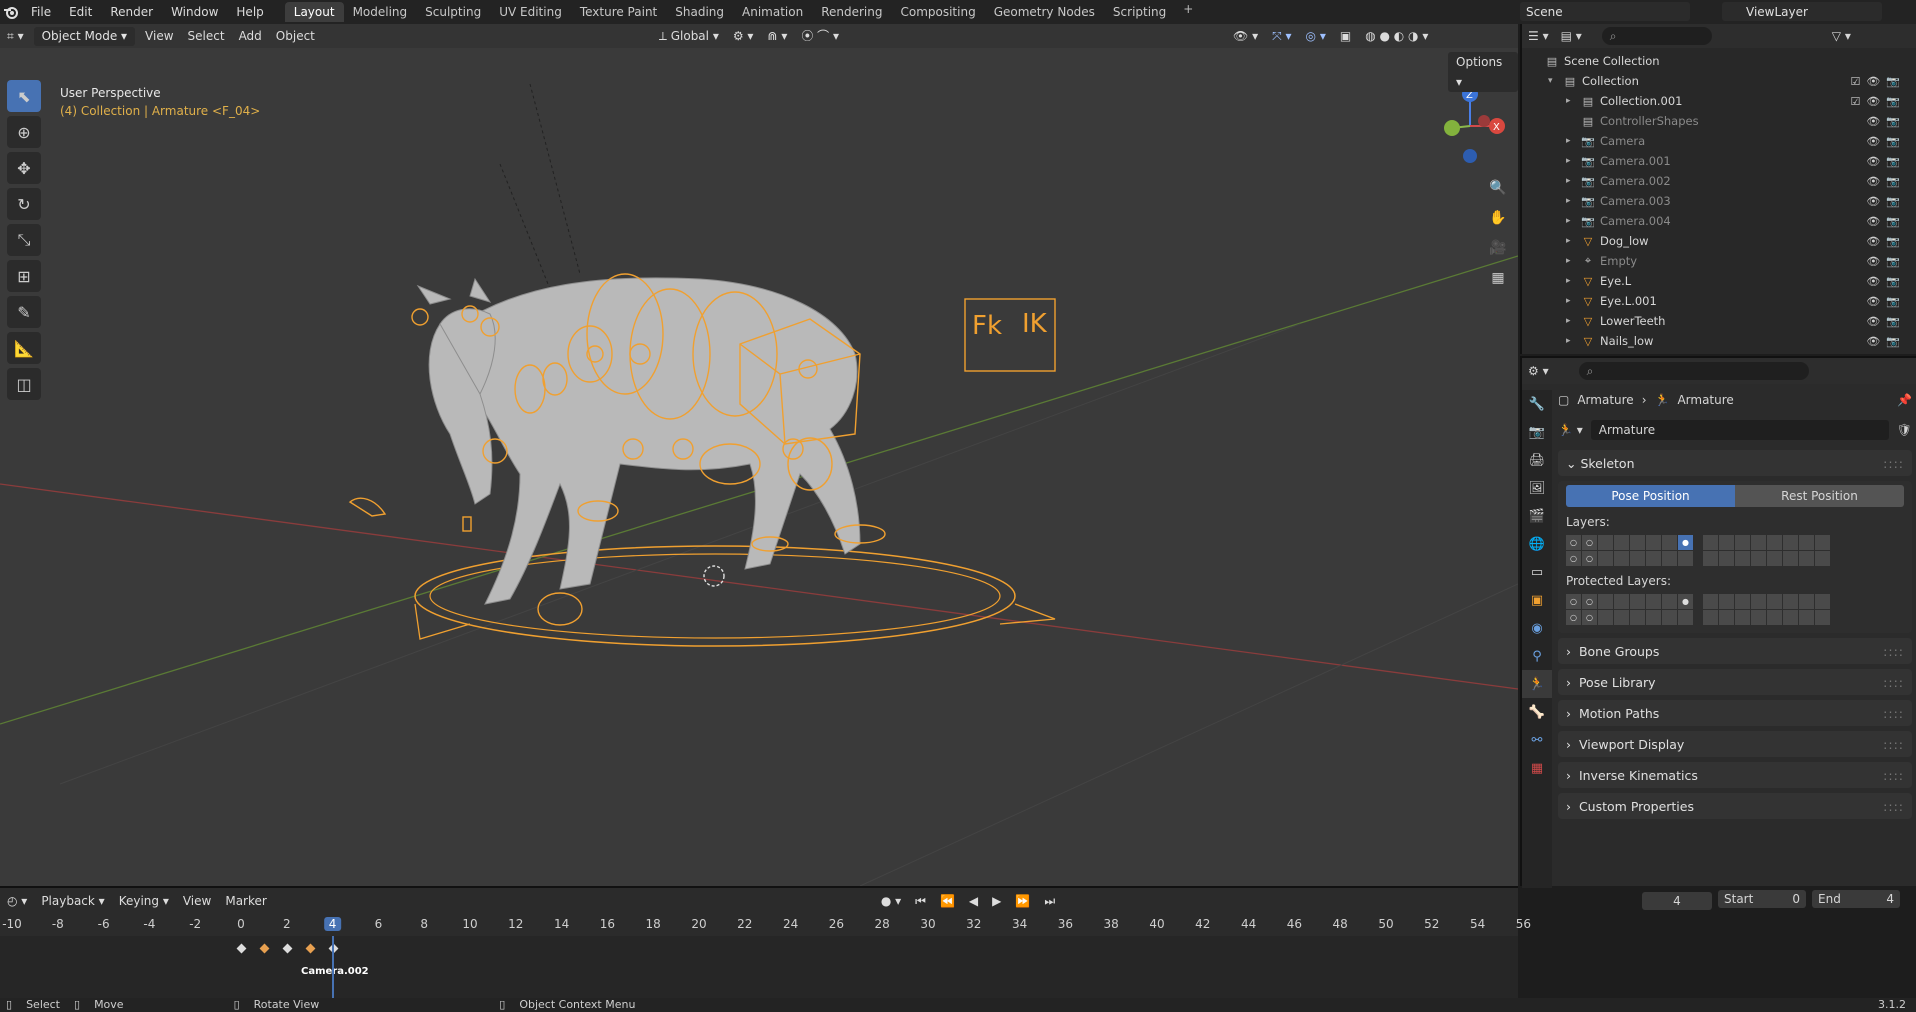 The width and height of the screenshot is (1916, 1012). What do you see at coordinates (530, 12) in the screenshot?
I see `tab-uv-editing: UV Editing` at bounding box center [530, 12].